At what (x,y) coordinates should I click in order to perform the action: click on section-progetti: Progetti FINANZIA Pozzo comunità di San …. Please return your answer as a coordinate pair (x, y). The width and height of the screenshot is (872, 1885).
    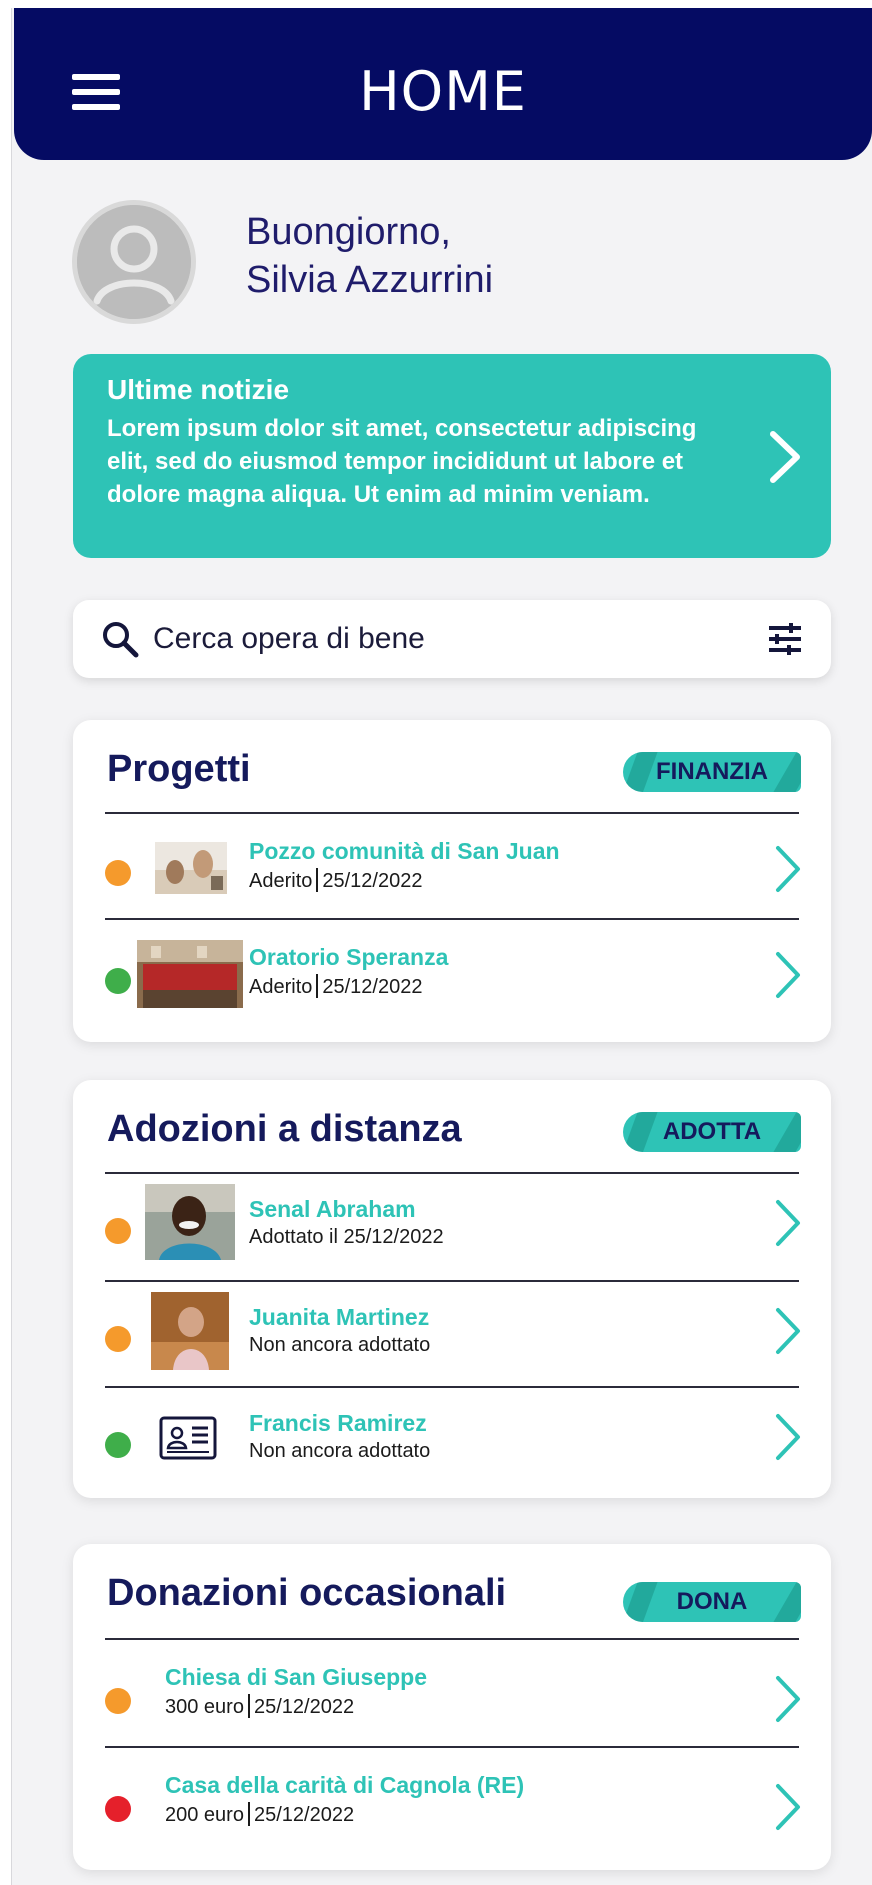
    Looking at the image, I should click on (452, 881).